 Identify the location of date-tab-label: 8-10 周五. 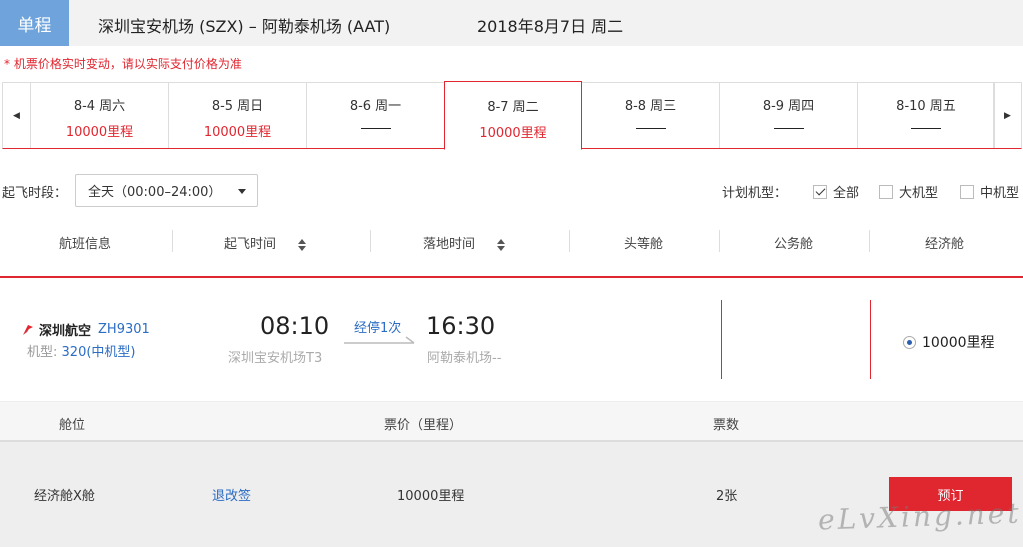
(926, 106).